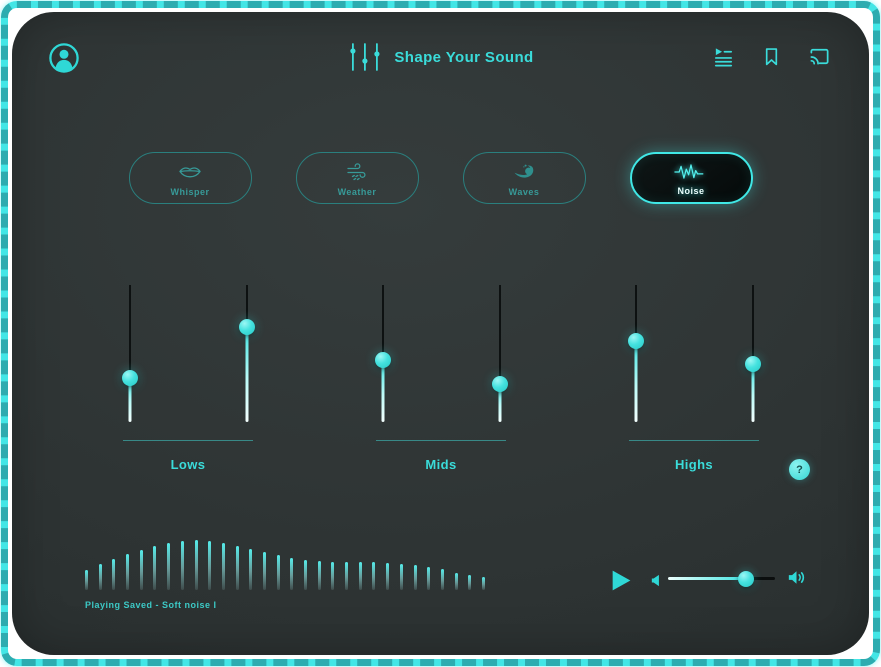 The image size is (881, 667). I want to click on volume-slider, so click(721, 578).